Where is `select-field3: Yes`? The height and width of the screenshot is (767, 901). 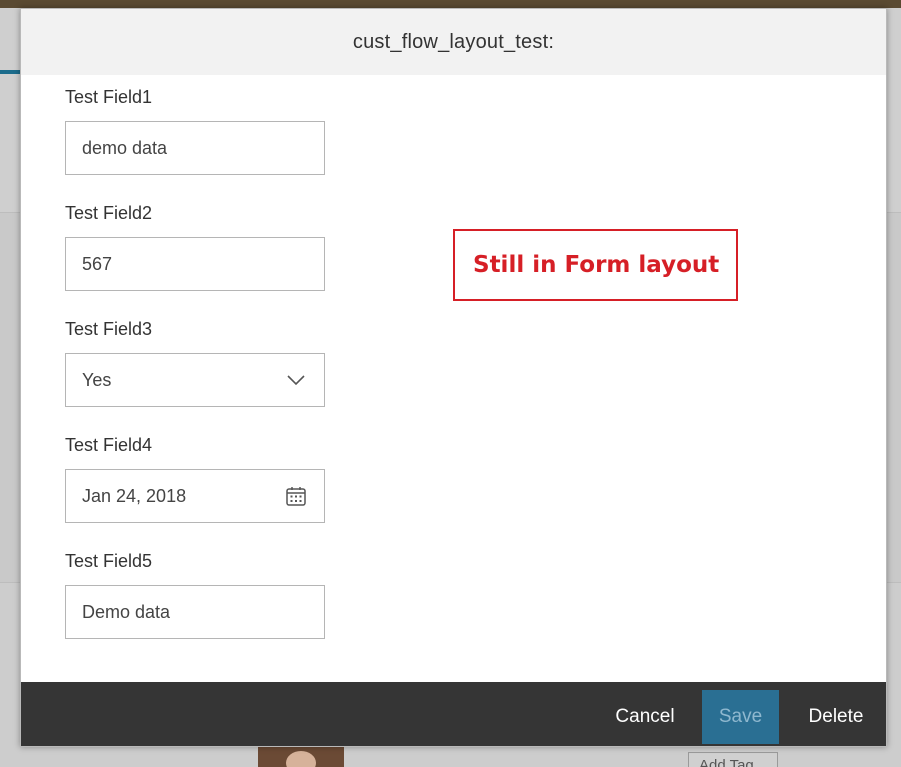 select-field3: Yes is located at coordinates (195, 380).